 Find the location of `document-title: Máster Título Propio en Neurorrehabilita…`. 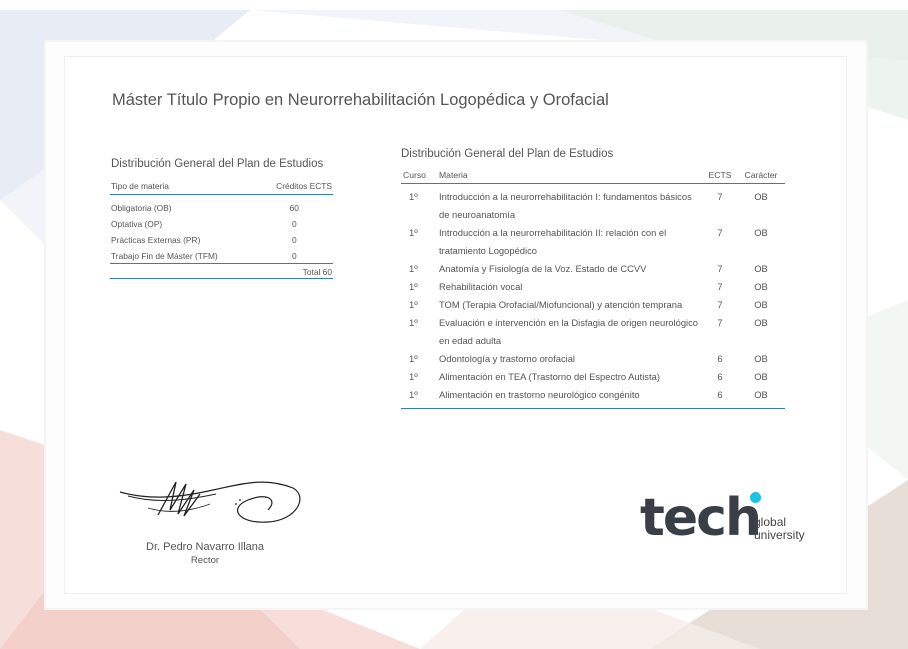

document-title: Máster Título Propio en Neurorrehabilita… is located at coordinates (360, 100).